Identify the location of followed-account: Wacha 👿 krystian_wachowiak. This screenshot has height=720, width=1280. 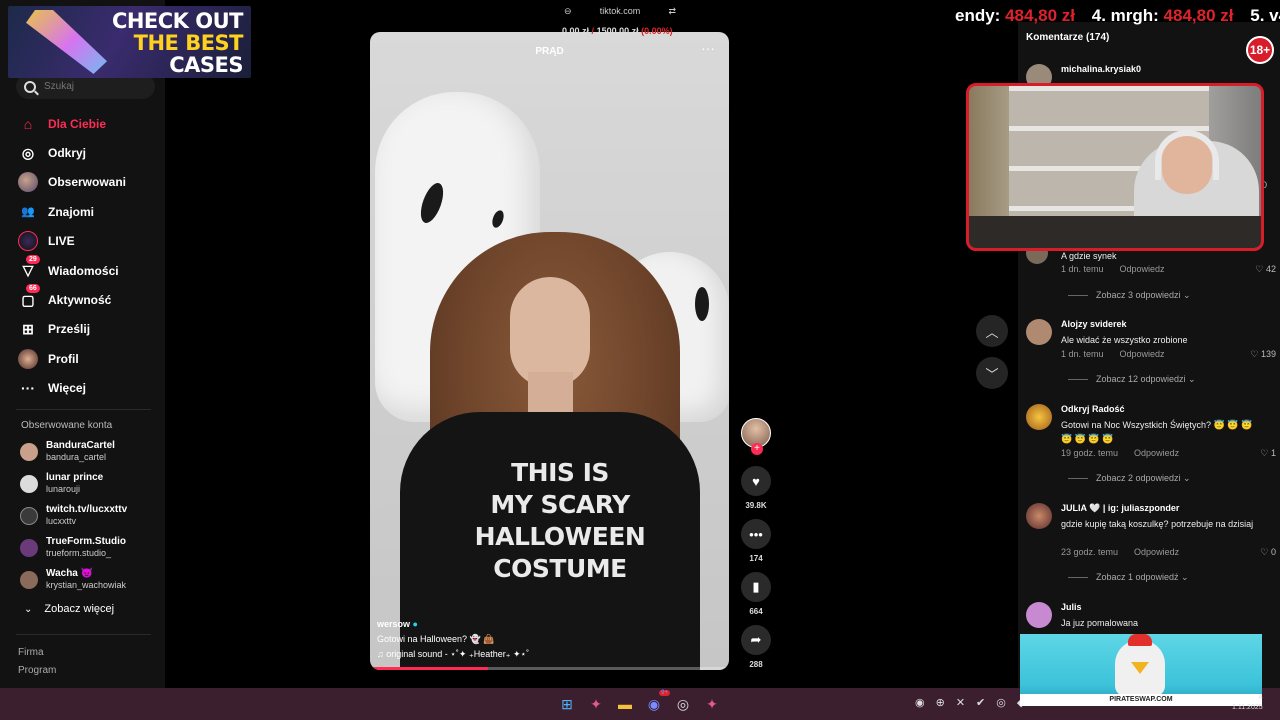
(73, 579).